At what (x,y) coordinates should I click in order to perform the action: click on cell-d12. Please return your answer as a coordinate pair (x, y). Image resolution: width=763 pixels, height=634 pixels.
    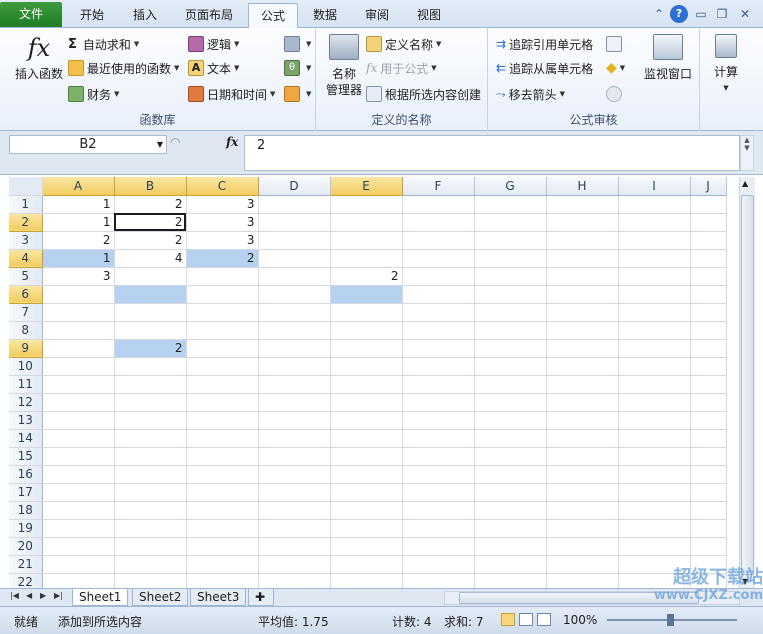
    Looking at the image, I should click on (294, 402).